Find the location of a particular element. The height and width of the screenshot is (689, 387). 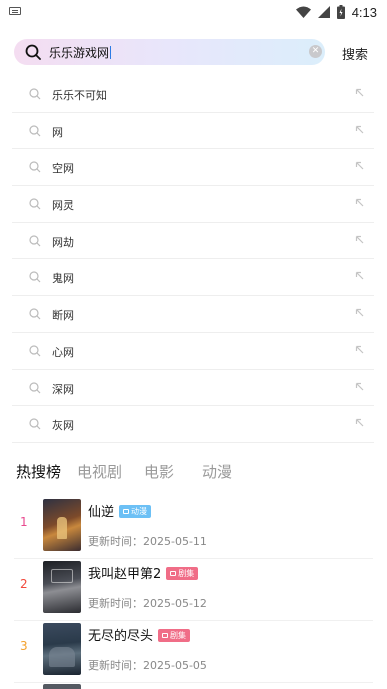

suggestion-label: 断网 is located at coordinates (63, 316).